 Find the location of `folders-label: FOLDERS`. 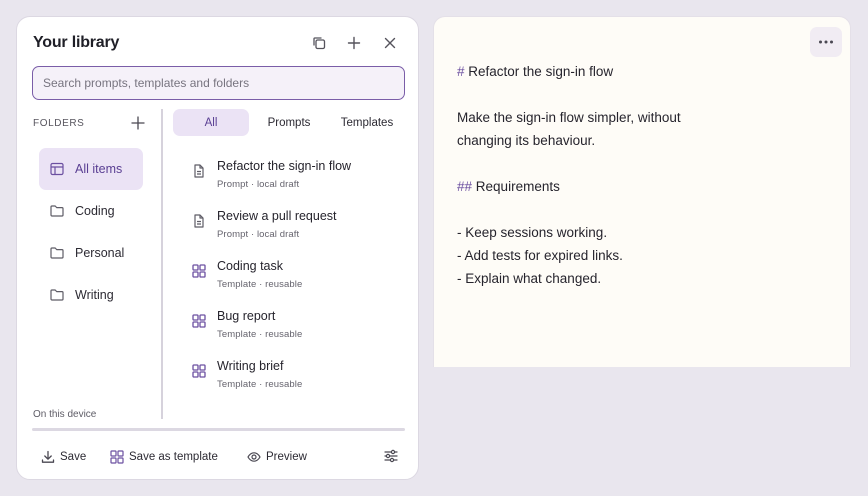

folders-label: FOLDERS is located at coordinates (59, 123).